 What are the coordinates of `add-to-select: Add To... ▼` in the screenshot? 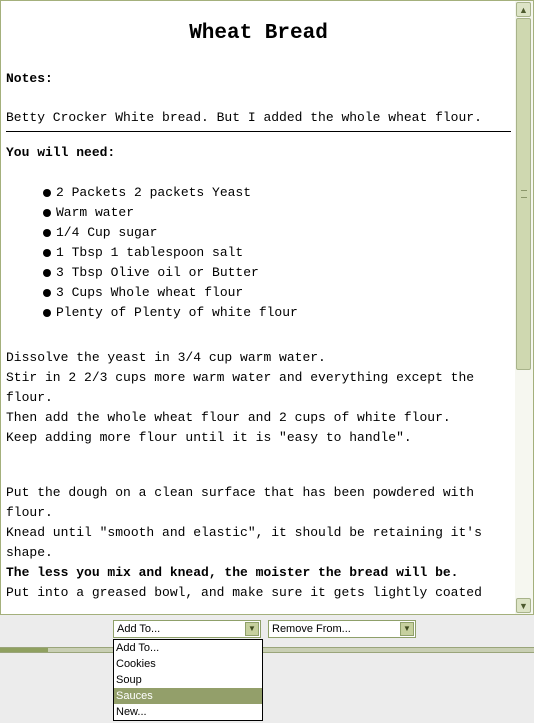 It's located at (187, 629).